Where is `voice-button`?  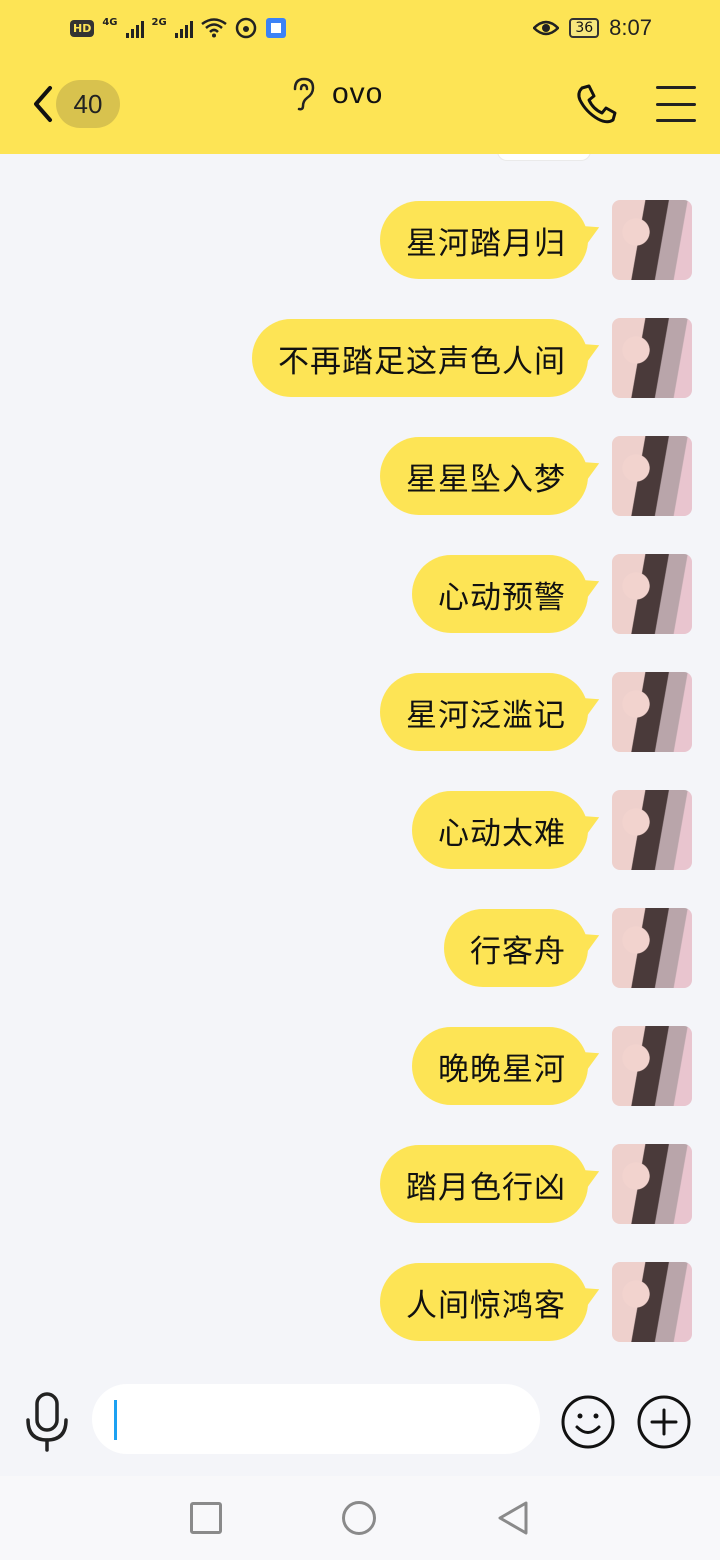
voice-button is located at coordinates (47, 1423).